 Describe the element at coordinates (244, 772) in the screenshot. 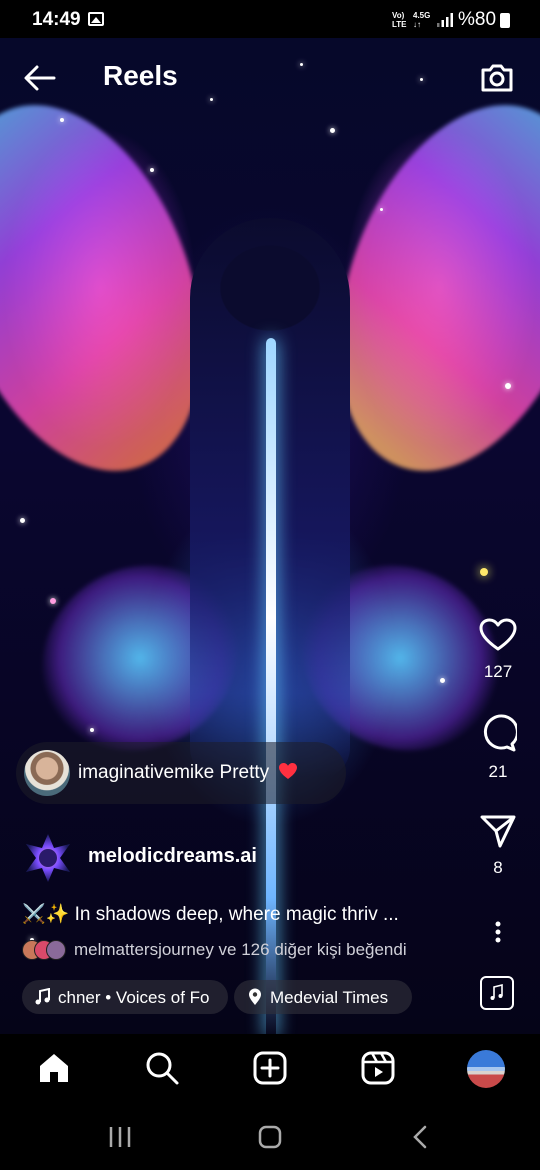

I see `comment-body: Pretty` at that location.